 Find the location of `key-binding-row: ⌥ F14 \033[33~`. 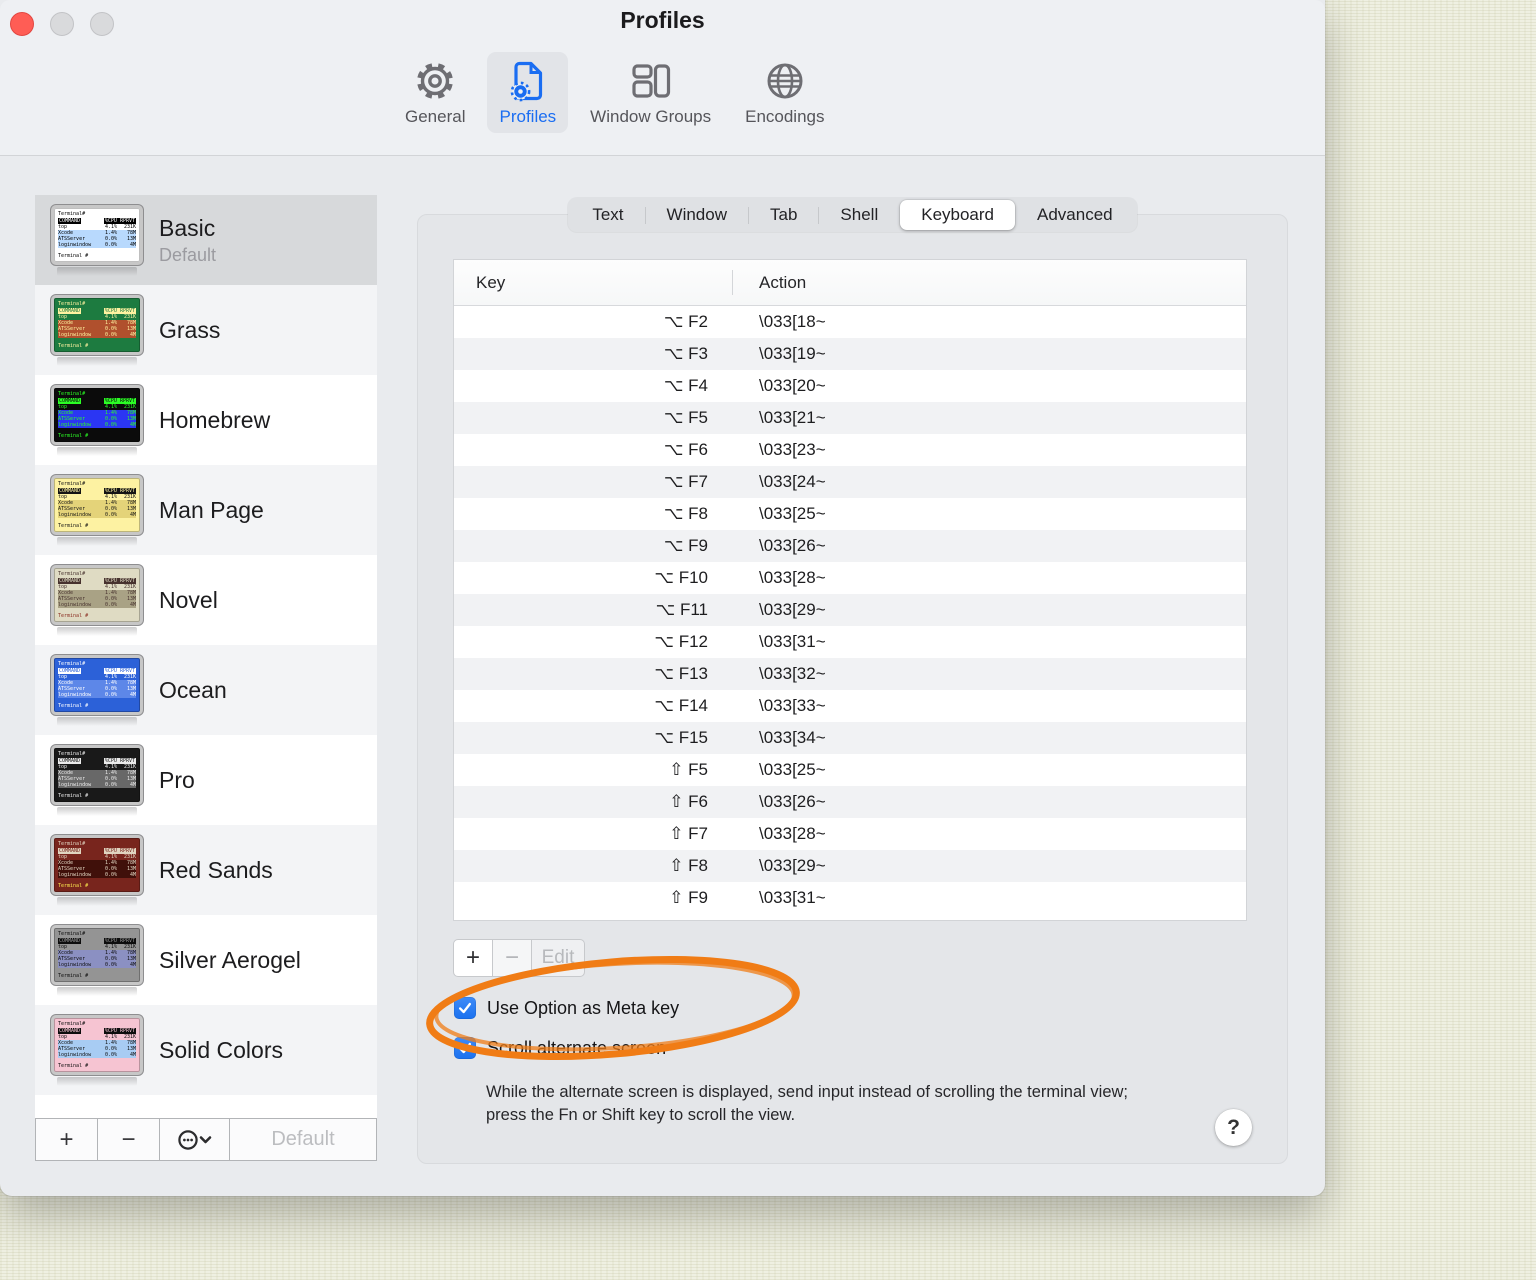

key-binding-row: ⌥ F14 \033[33~ is located at coordinates (850, 706).